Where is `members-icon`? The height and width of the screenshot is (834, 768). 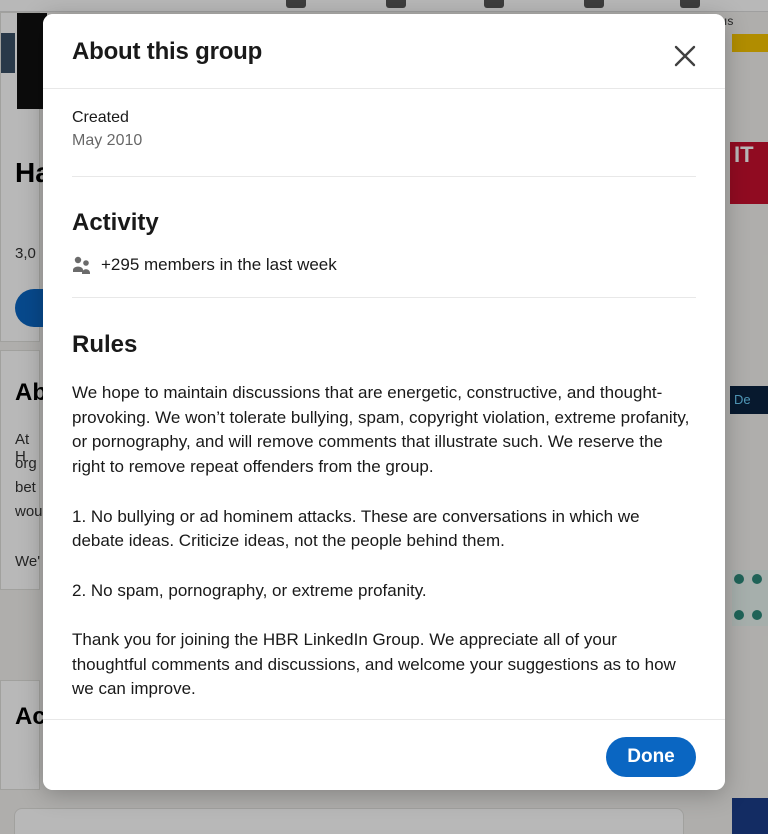 members-icon is located at coordinates (81, 265).